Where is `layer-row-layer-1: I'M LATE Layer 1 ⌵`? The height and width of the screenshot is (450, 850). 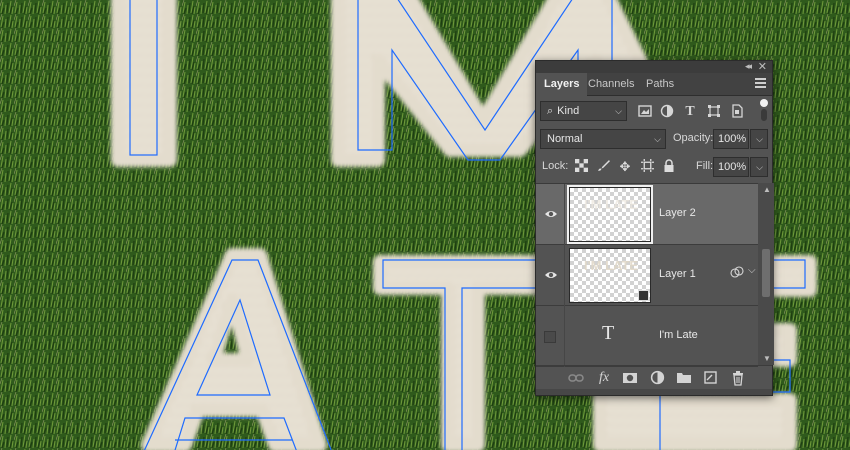
layer-row-layer-1: I'M LATE Layer 1 ⌵ is located at coordinates (647, 275).